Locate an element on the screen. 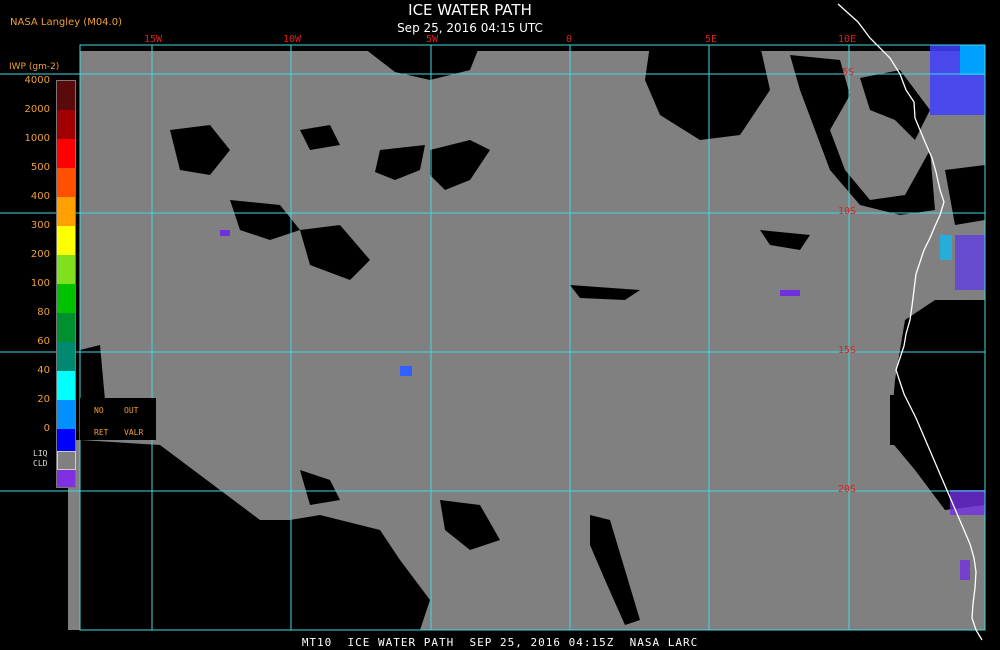 This screenshot has height=650, width=1000. legend-level-label: 100 is located at coordinates (40, 283).